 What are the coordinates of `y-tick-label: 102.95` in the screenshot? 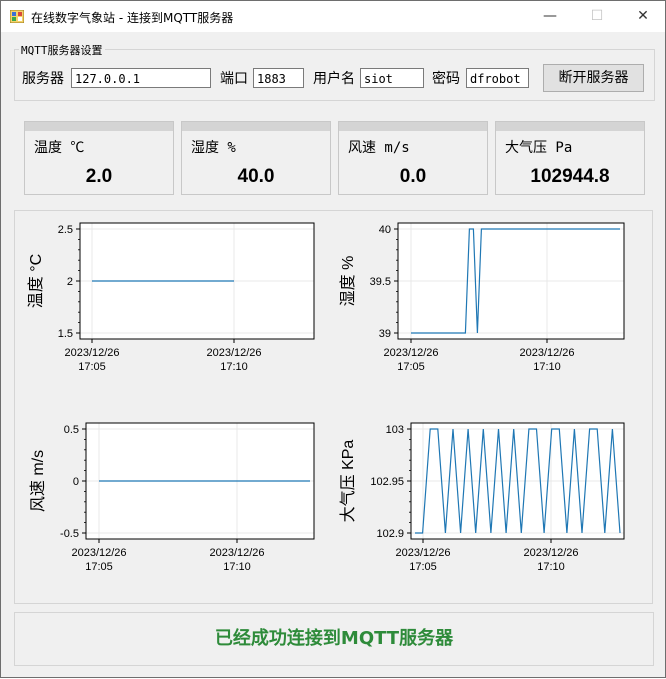 It's located at (387, 482).